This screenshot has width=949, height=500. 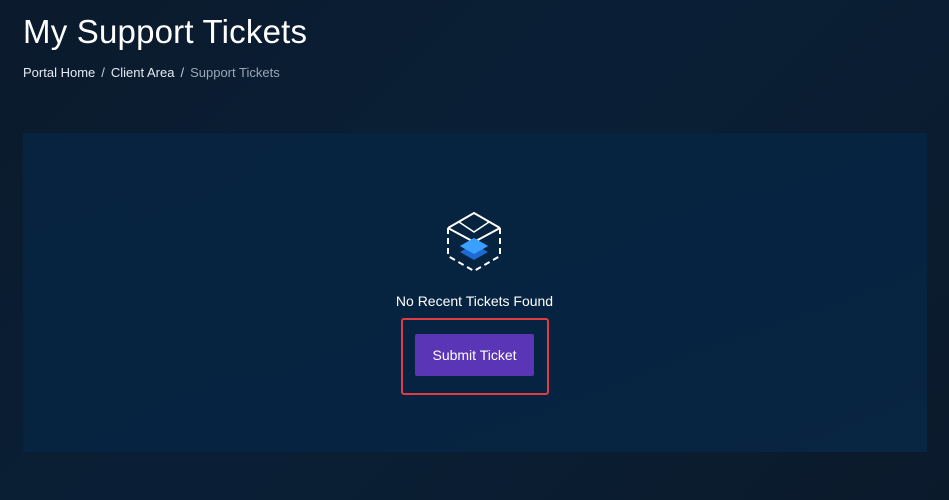 What do you see at coordinates (474, 355) in the screenshot?
I see `submit-ticket-button: Submit Ticket` at bounding box center [474, 355].